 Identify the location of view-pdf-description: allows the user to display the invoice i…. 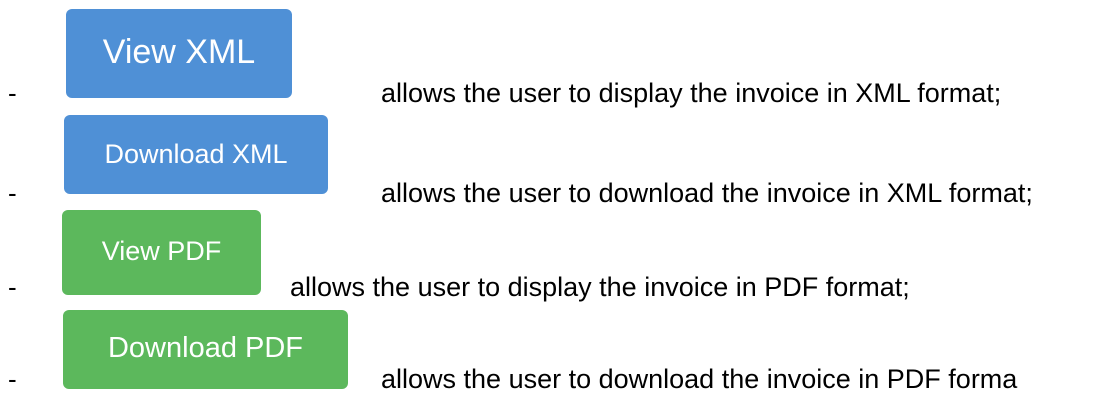
(600, 287).